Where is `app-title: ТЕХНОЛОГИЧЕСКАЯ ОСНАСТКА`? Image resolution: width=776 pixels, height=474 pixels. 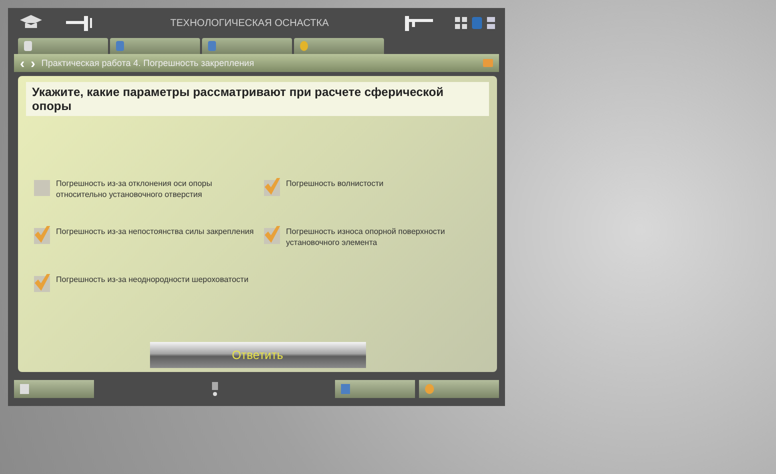
app-title: ТЕХНОЛОГИЧЕСКАЯ ОСНАСТКА is located at coordinates (249, 23).